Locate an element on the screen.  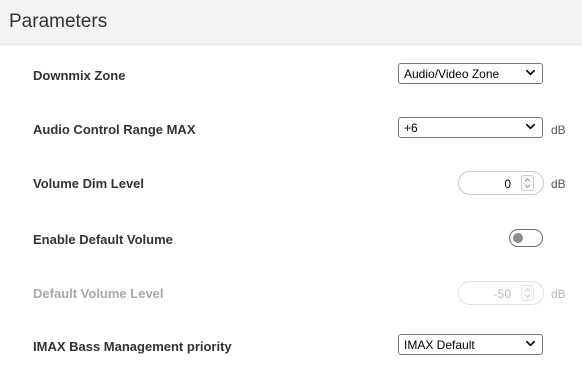
enable-default-volume-row: Enable Default Volume is located at coordinates (291, 240).